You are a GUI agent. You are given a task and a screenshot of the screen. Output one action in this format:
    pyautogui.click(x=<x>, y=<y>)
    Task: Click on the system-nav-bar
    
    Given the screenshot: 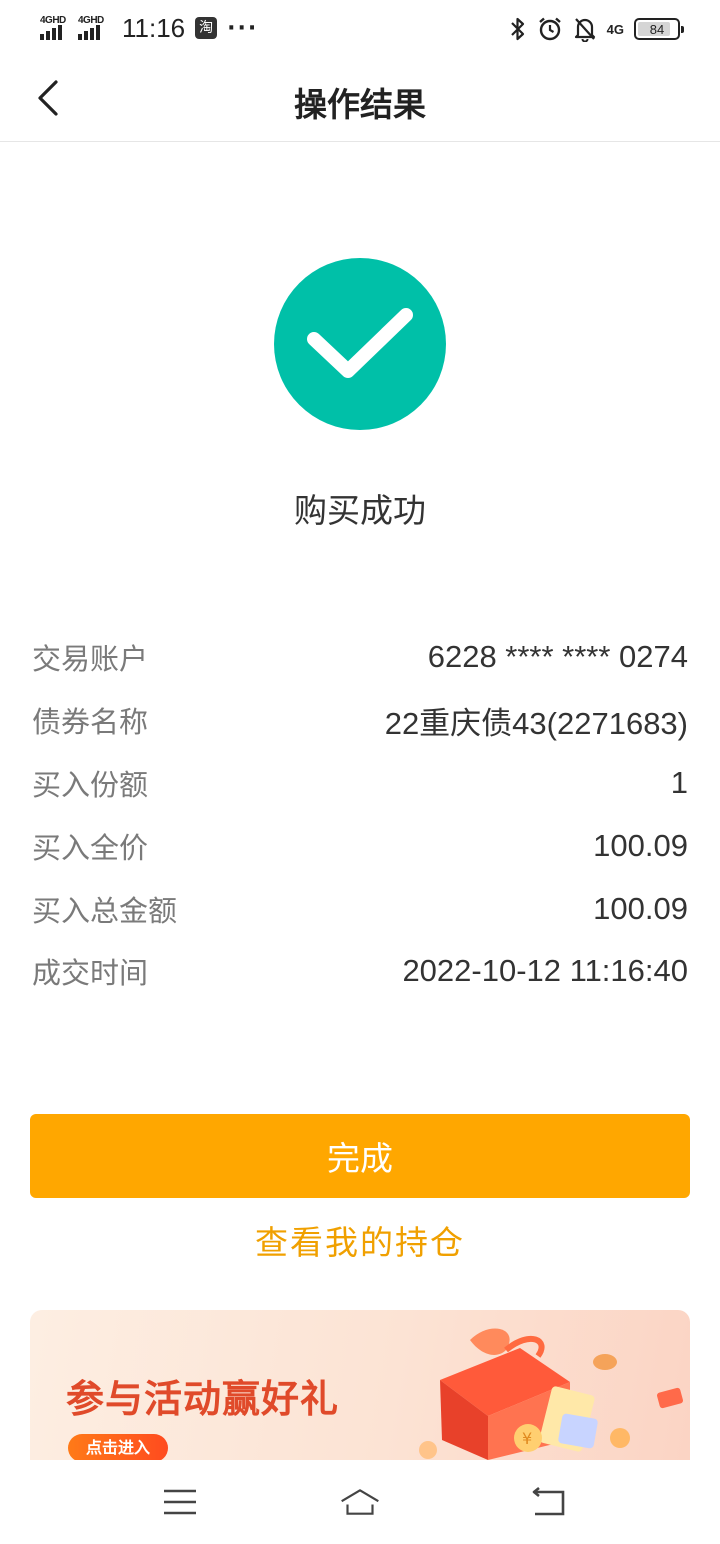 What is the action you would take?
    pyautogui.click(x=360, y=1502)
    